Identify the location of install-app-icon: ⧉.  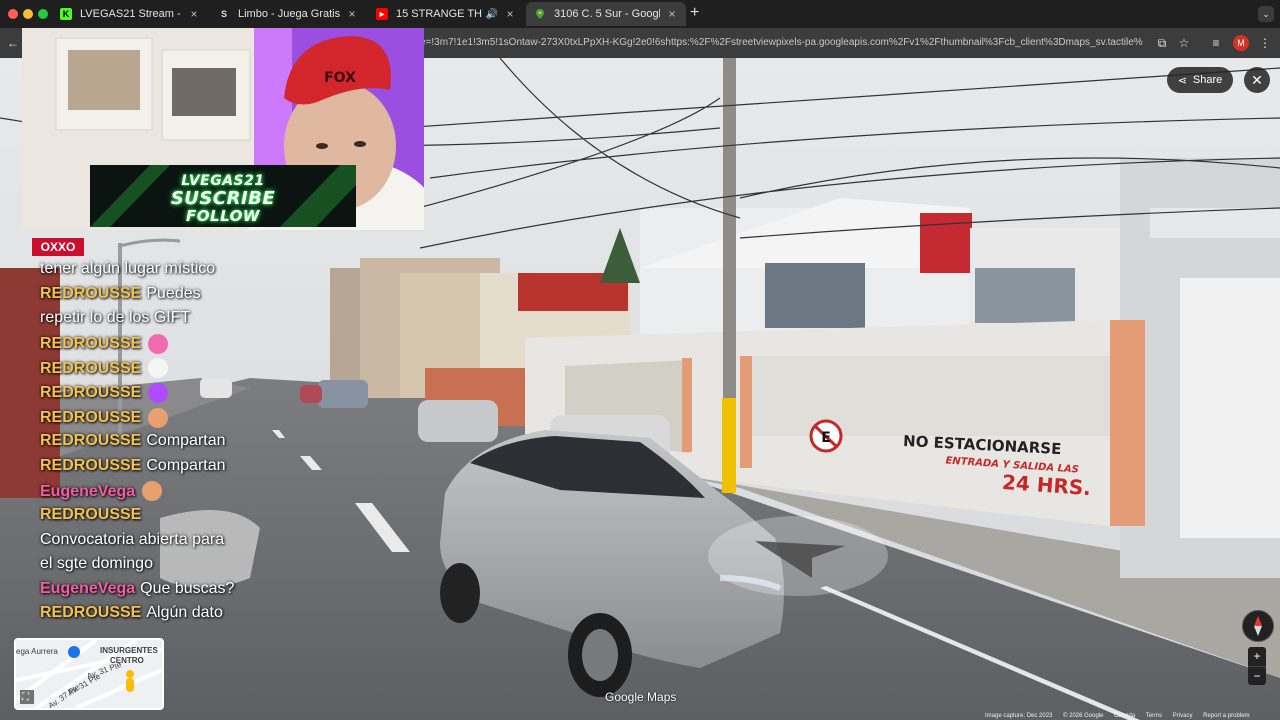
(1162, 43).